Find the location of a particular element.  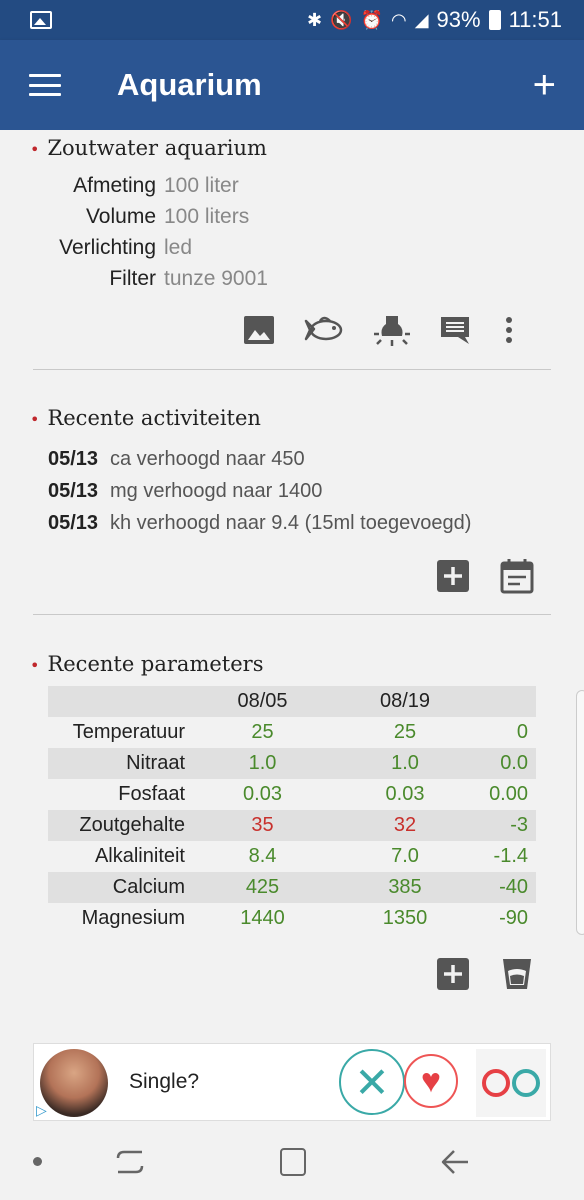

param-name: Nitraat is located at coordinates (155, 763).